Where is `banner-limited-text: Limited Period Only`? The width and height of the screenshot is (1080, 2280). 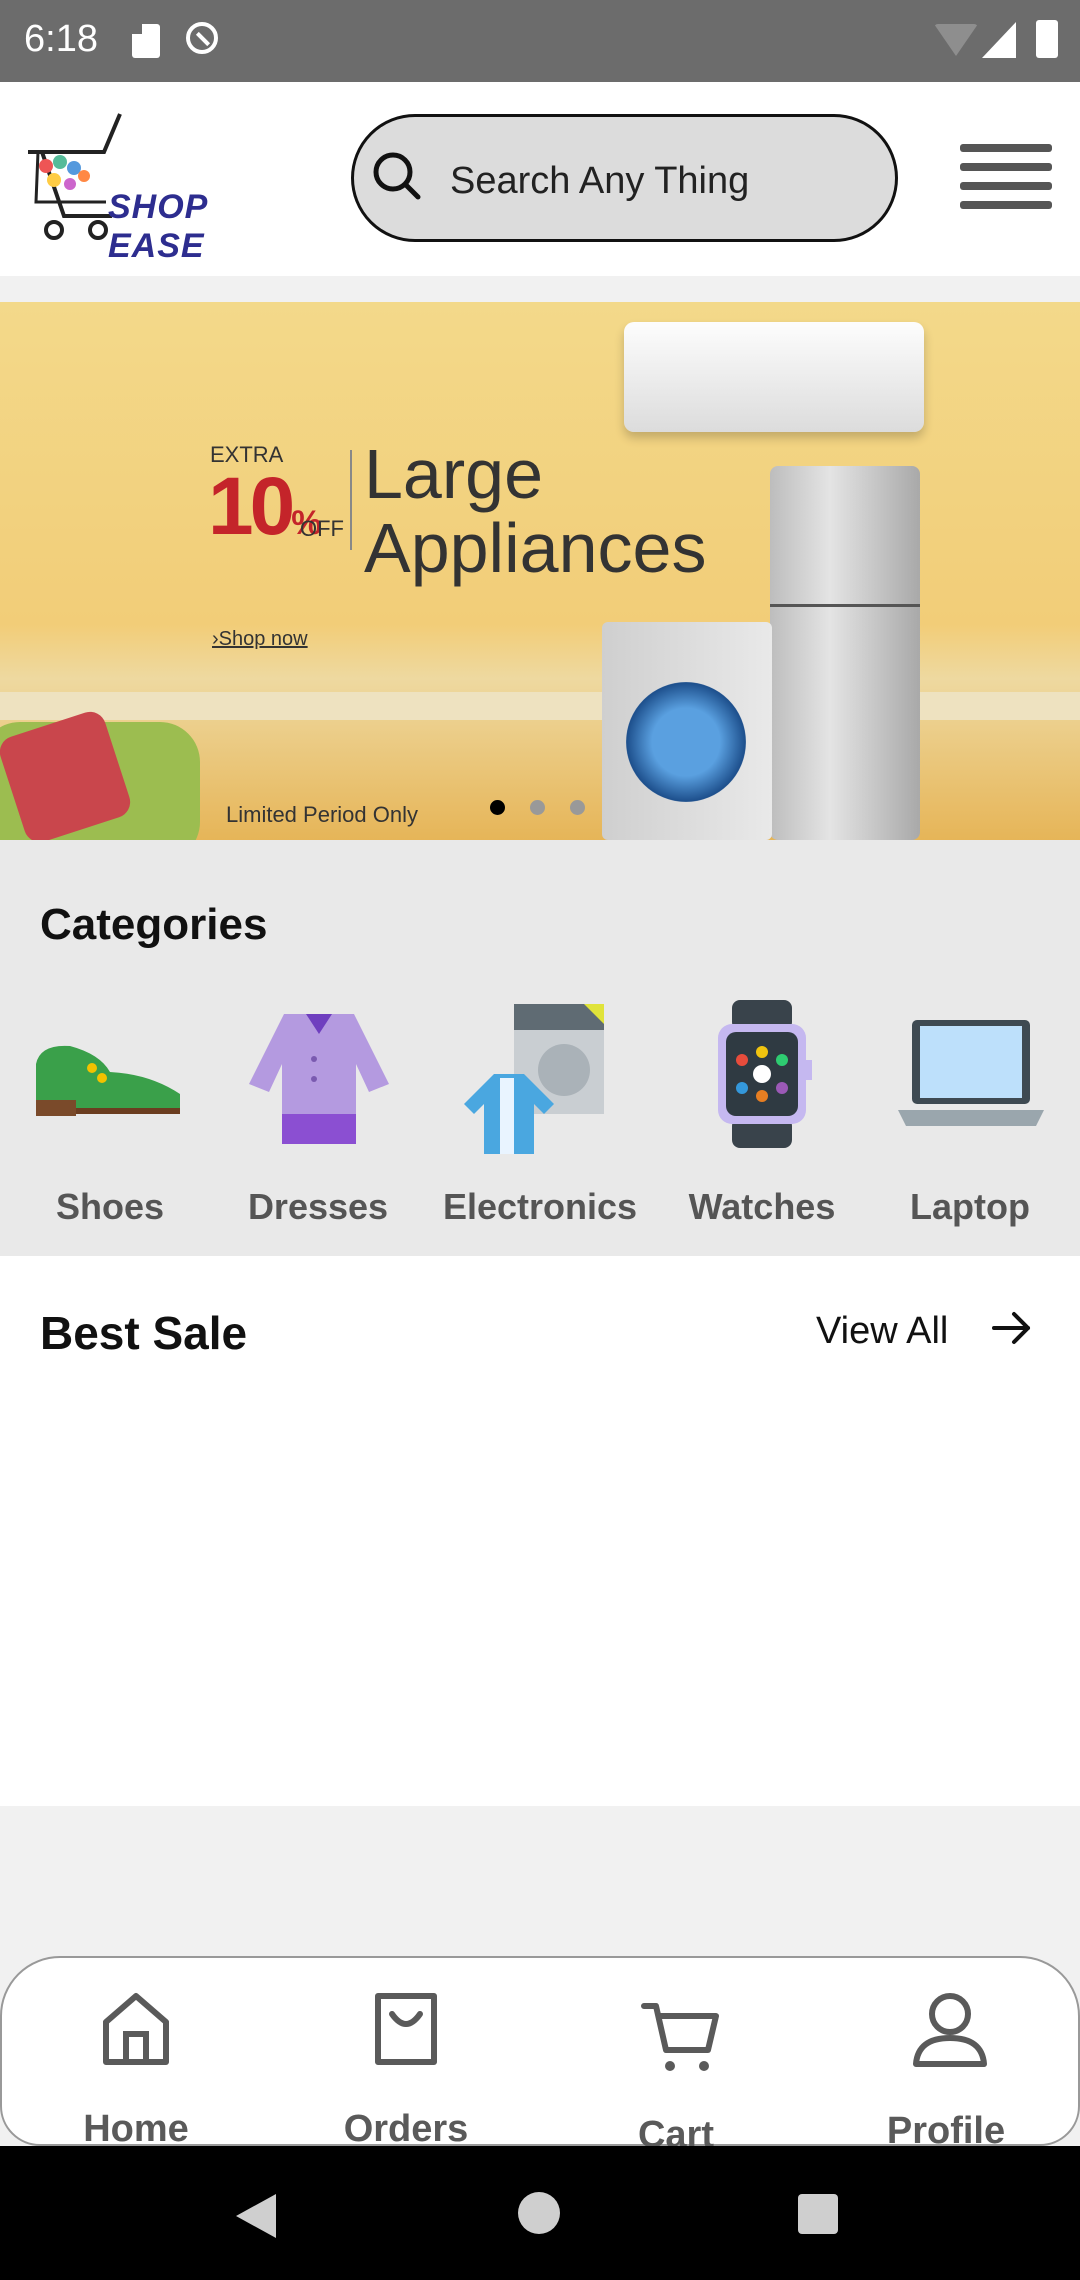 banner-limited-text: Limited Period Only is located at coordinates (322, 814).